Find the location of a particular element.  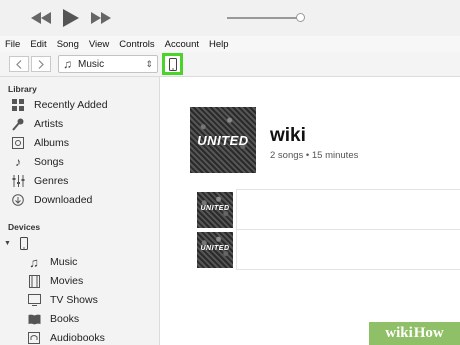

toolbar: ♫ Music ⇕ is located at coordinates (230, 64).